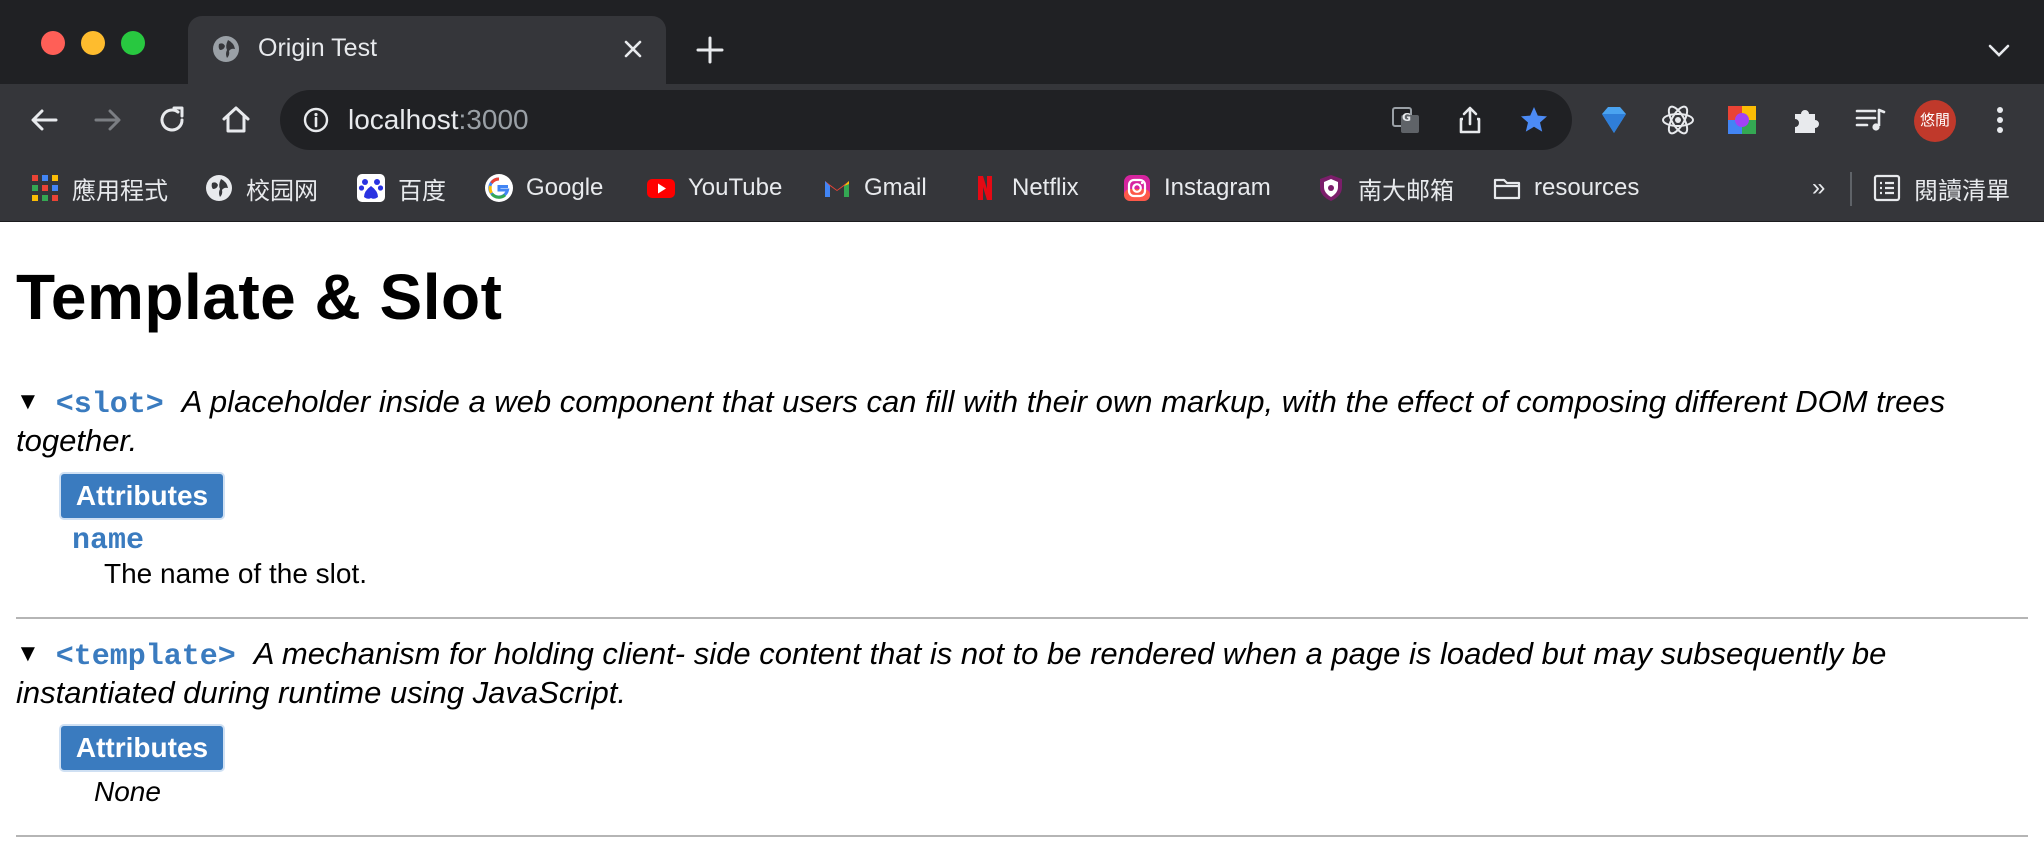 This screenshot has width=2044, height=856. What do you see at coordinates (44, 120) in the screenshot?
I see `back-icon` at bounding box center [44, 120].